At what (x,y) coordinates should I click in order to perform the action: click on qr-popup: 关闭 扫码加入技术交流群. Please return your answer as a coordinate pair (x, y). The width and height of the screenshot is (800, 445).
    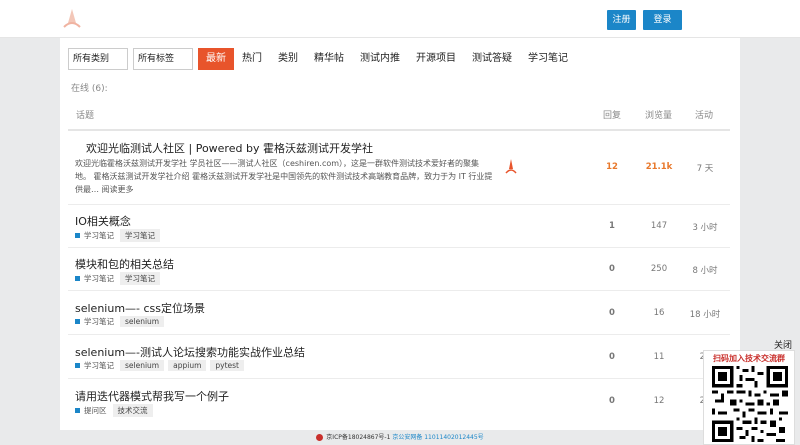
    Looking at the image, I should click on (749, 391).